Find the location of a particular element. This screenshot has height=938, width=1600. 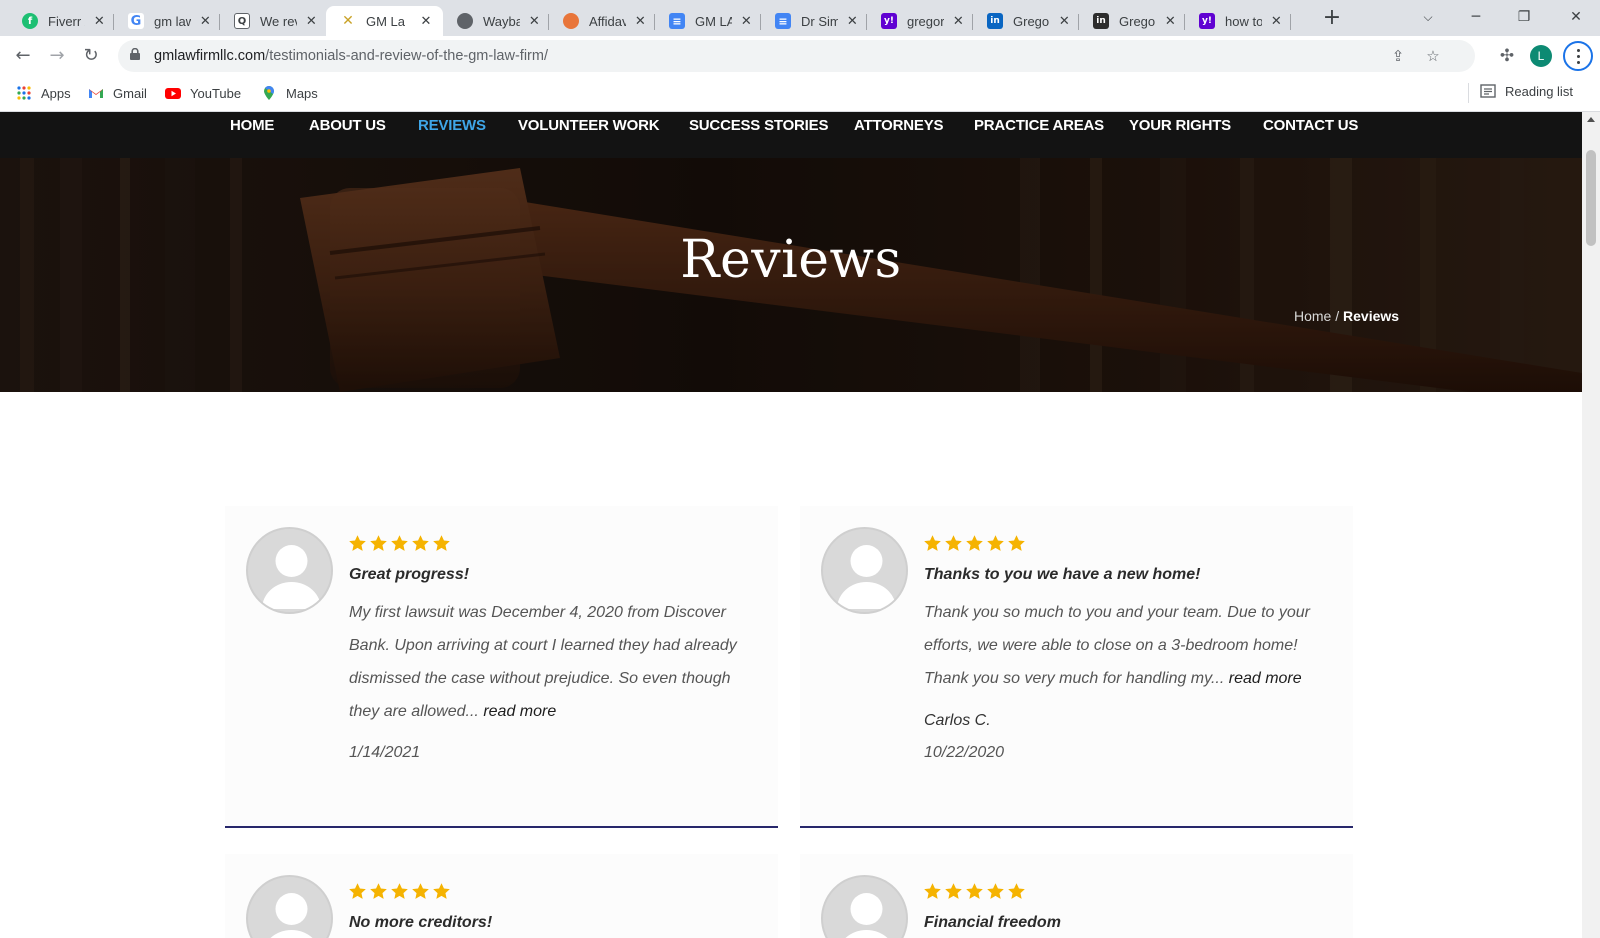

bookmark-apps: Apps is located at coordinates (43, 93).